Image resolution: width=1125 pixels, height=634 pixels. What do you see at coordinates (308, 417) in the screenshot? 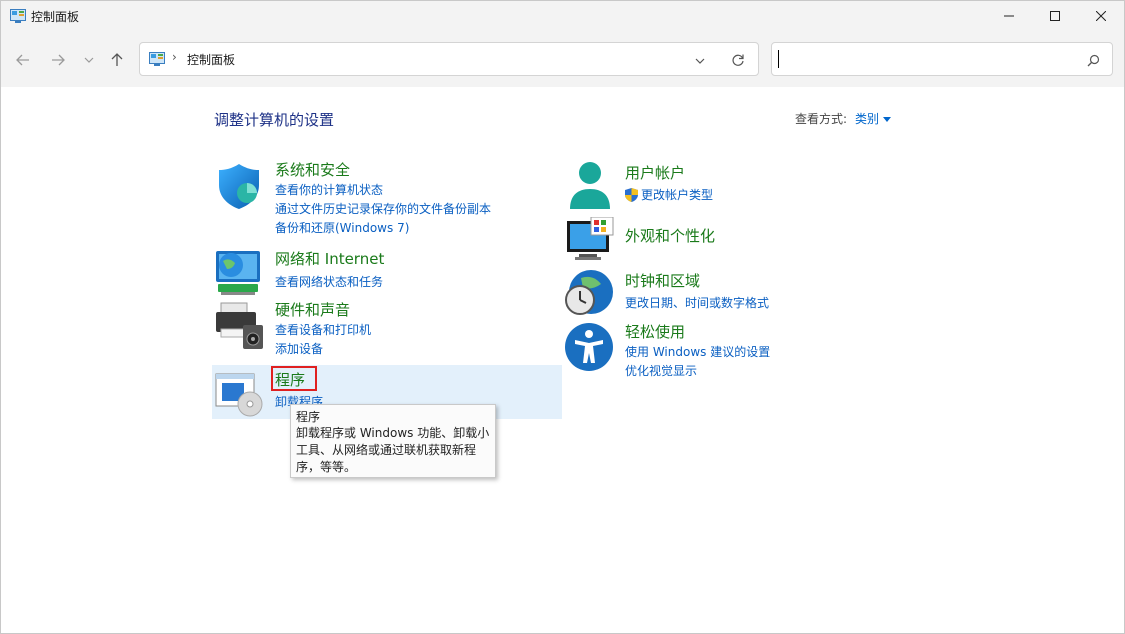
I see `tooltip-title: 程序` at bounding box center [308, 417].